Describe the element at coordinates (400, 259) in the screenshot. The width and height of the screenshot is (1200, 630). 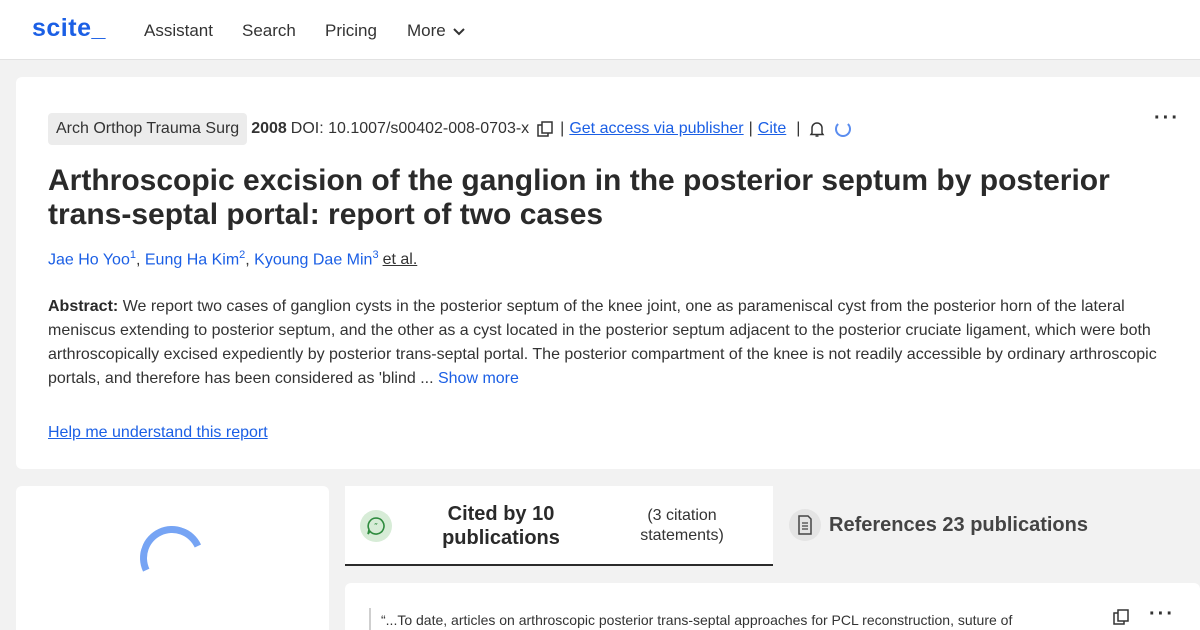
I see `et-al-link: et al.` at that location.